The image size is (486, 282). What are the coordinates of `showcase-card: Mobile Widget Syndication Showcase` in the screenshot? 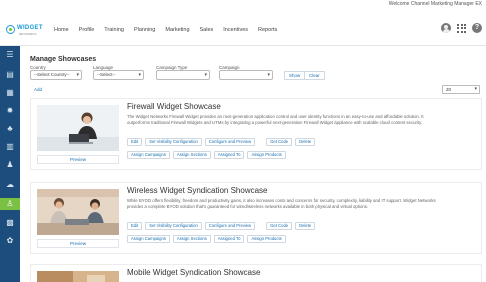 It's located at (256, 273).